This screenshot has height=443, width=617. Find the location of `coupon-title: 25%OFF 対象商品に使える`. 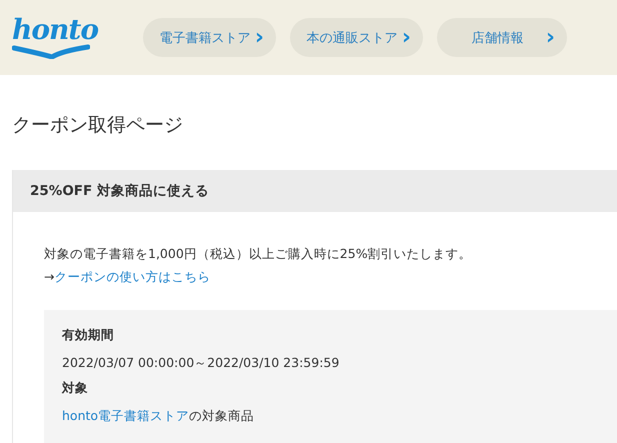

coupon-title: 25%OFF 対象商品に使える is located at coordinates (315, 191).